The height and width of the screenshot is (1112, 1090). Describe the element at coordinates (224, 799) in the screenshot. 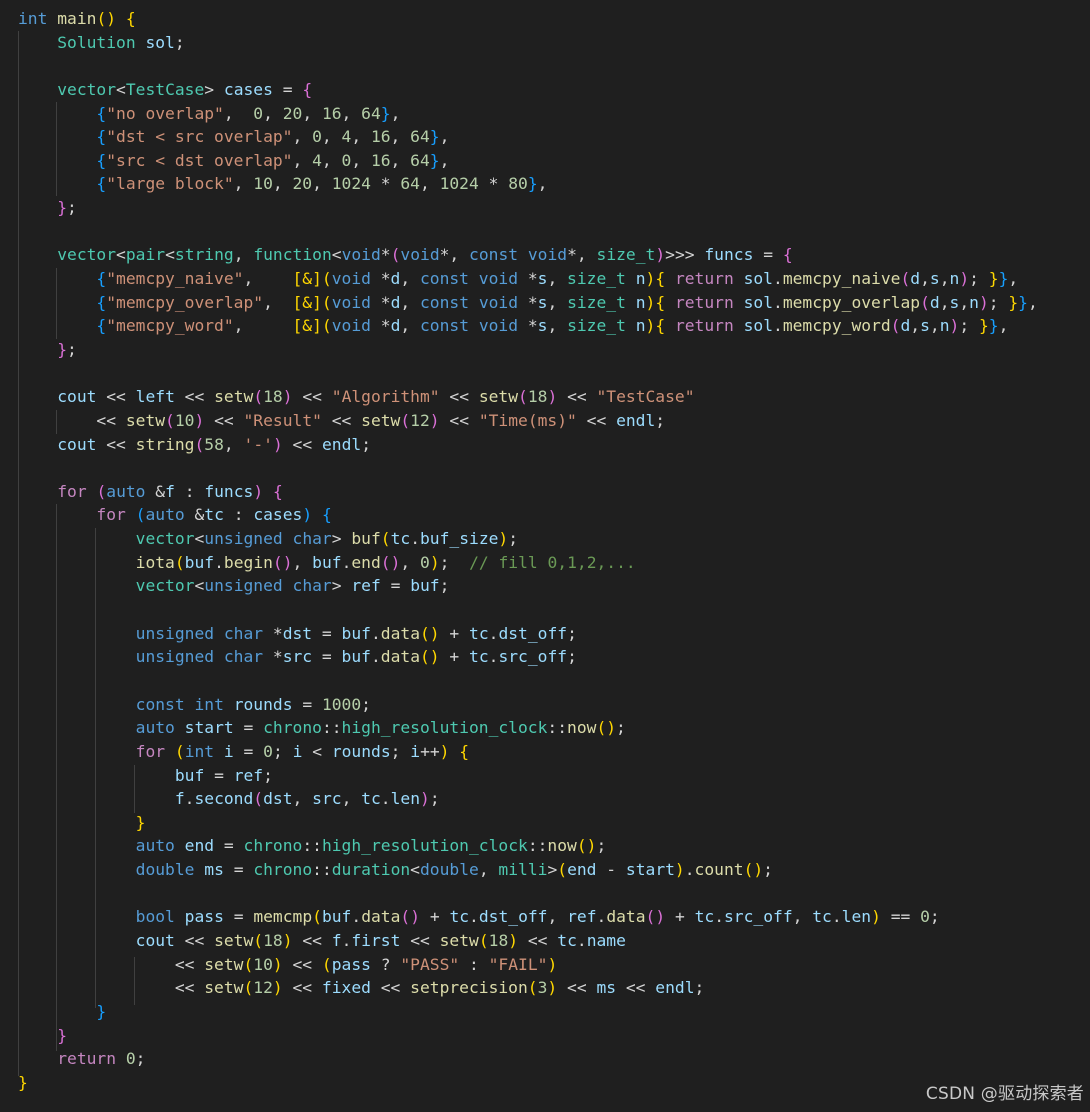

I see `code-token: second` at that location.